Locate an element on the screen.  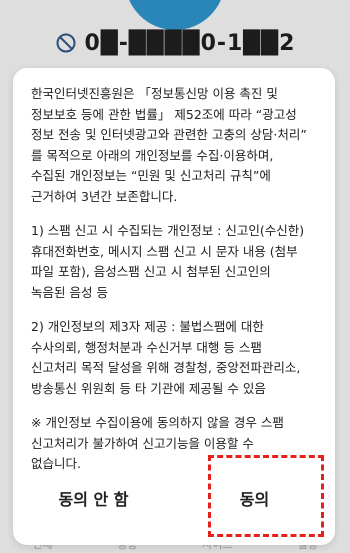
disagree-button: 동의 안 함 is located at coordinates (93, 498).